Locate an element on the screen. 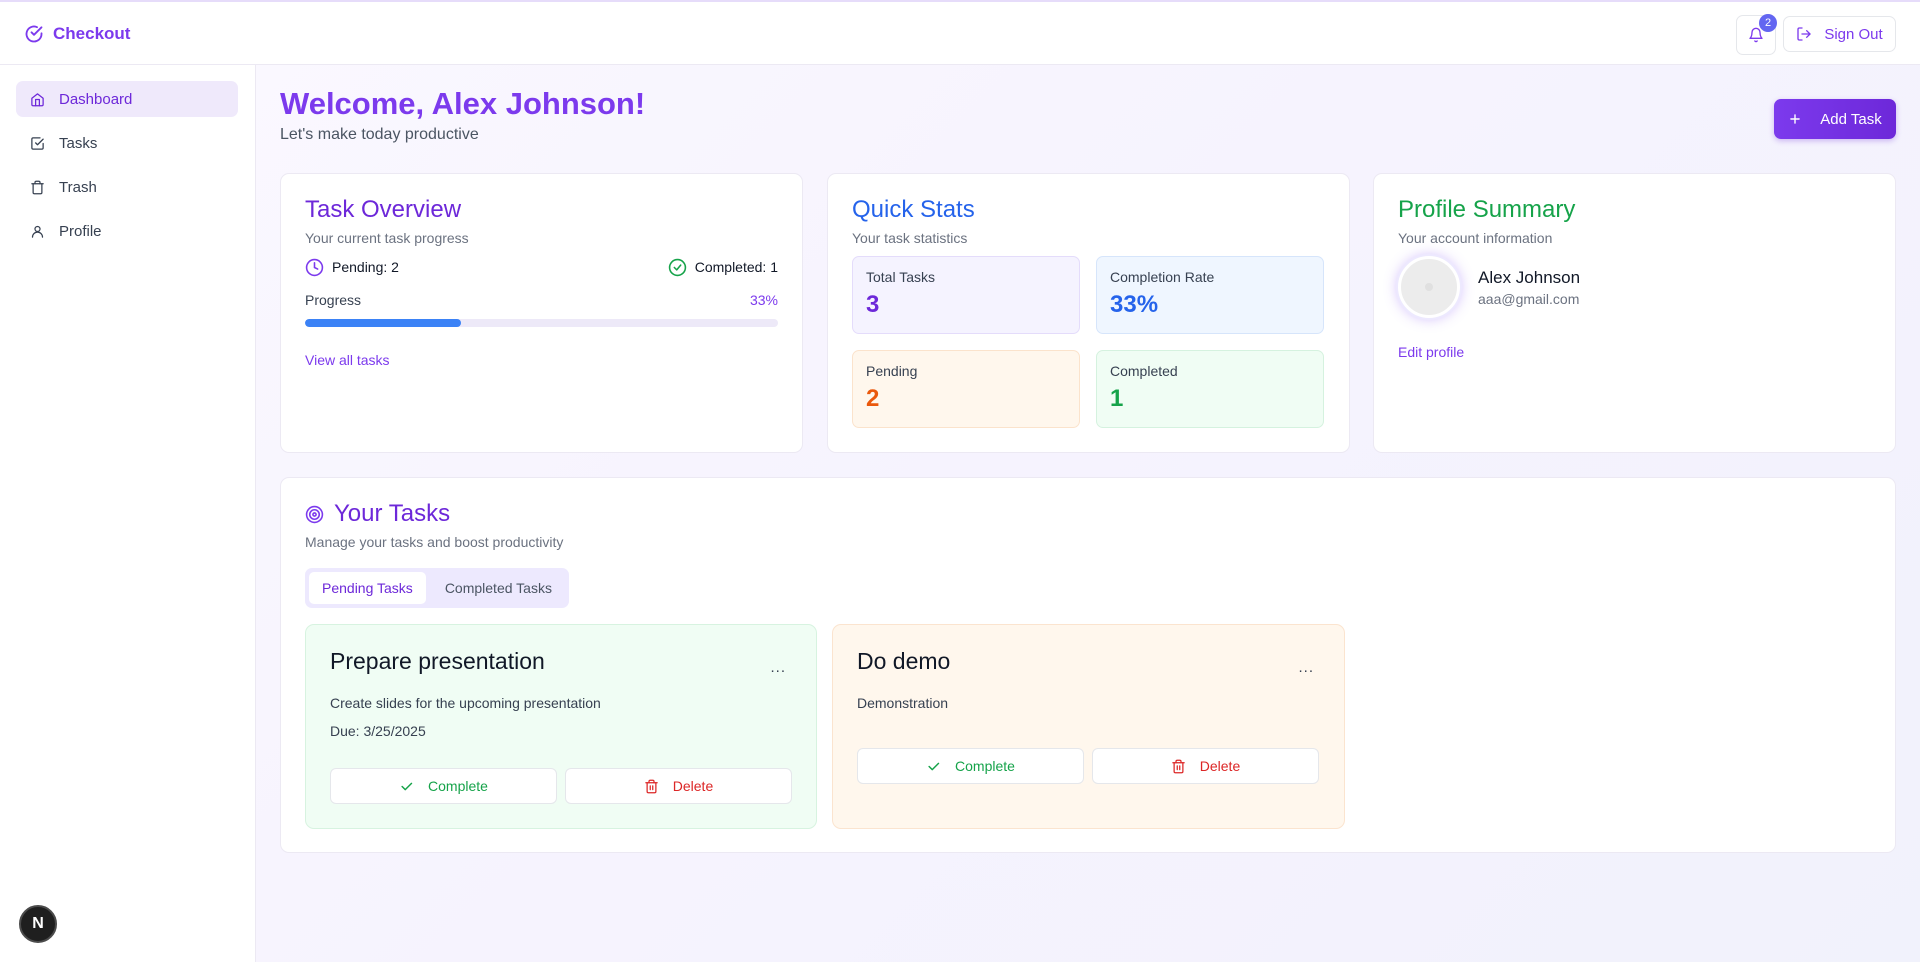  card-subtitle: Your account information is located at coordinates (1475, 238).